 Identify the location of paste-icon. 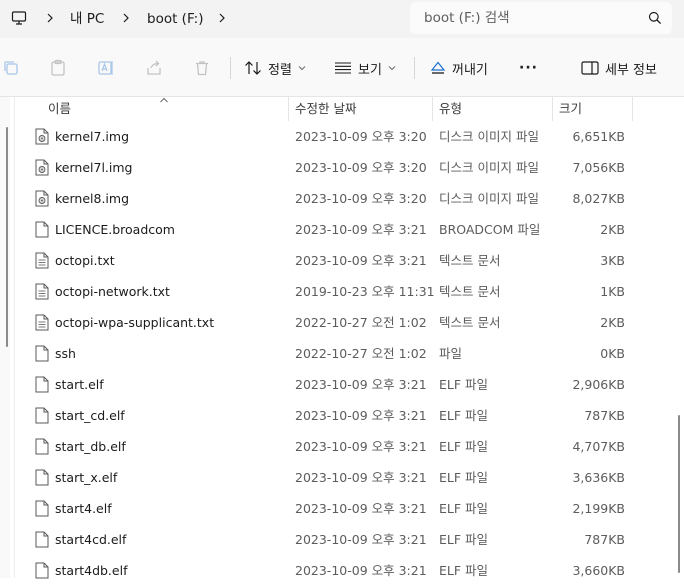
(58, 68).